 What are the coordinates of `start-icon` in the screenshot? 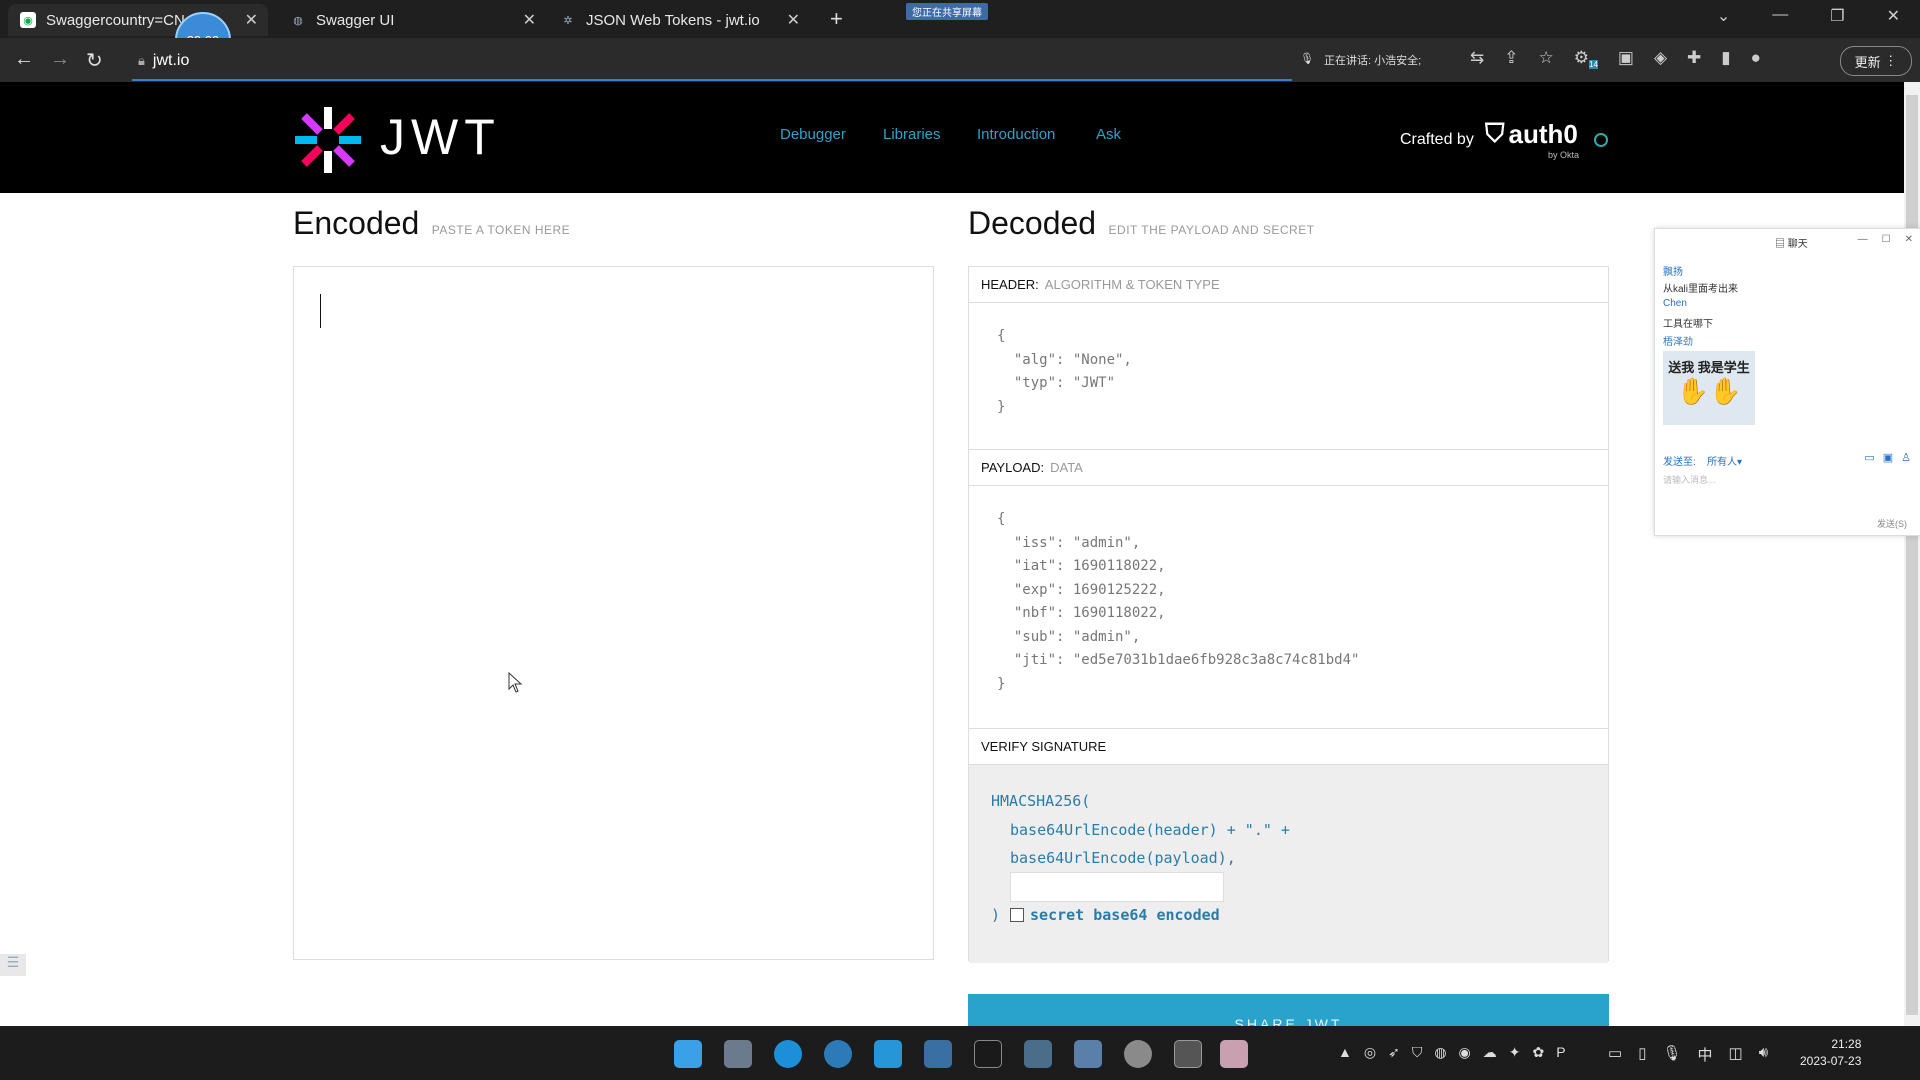 It's located at (688, 1054).